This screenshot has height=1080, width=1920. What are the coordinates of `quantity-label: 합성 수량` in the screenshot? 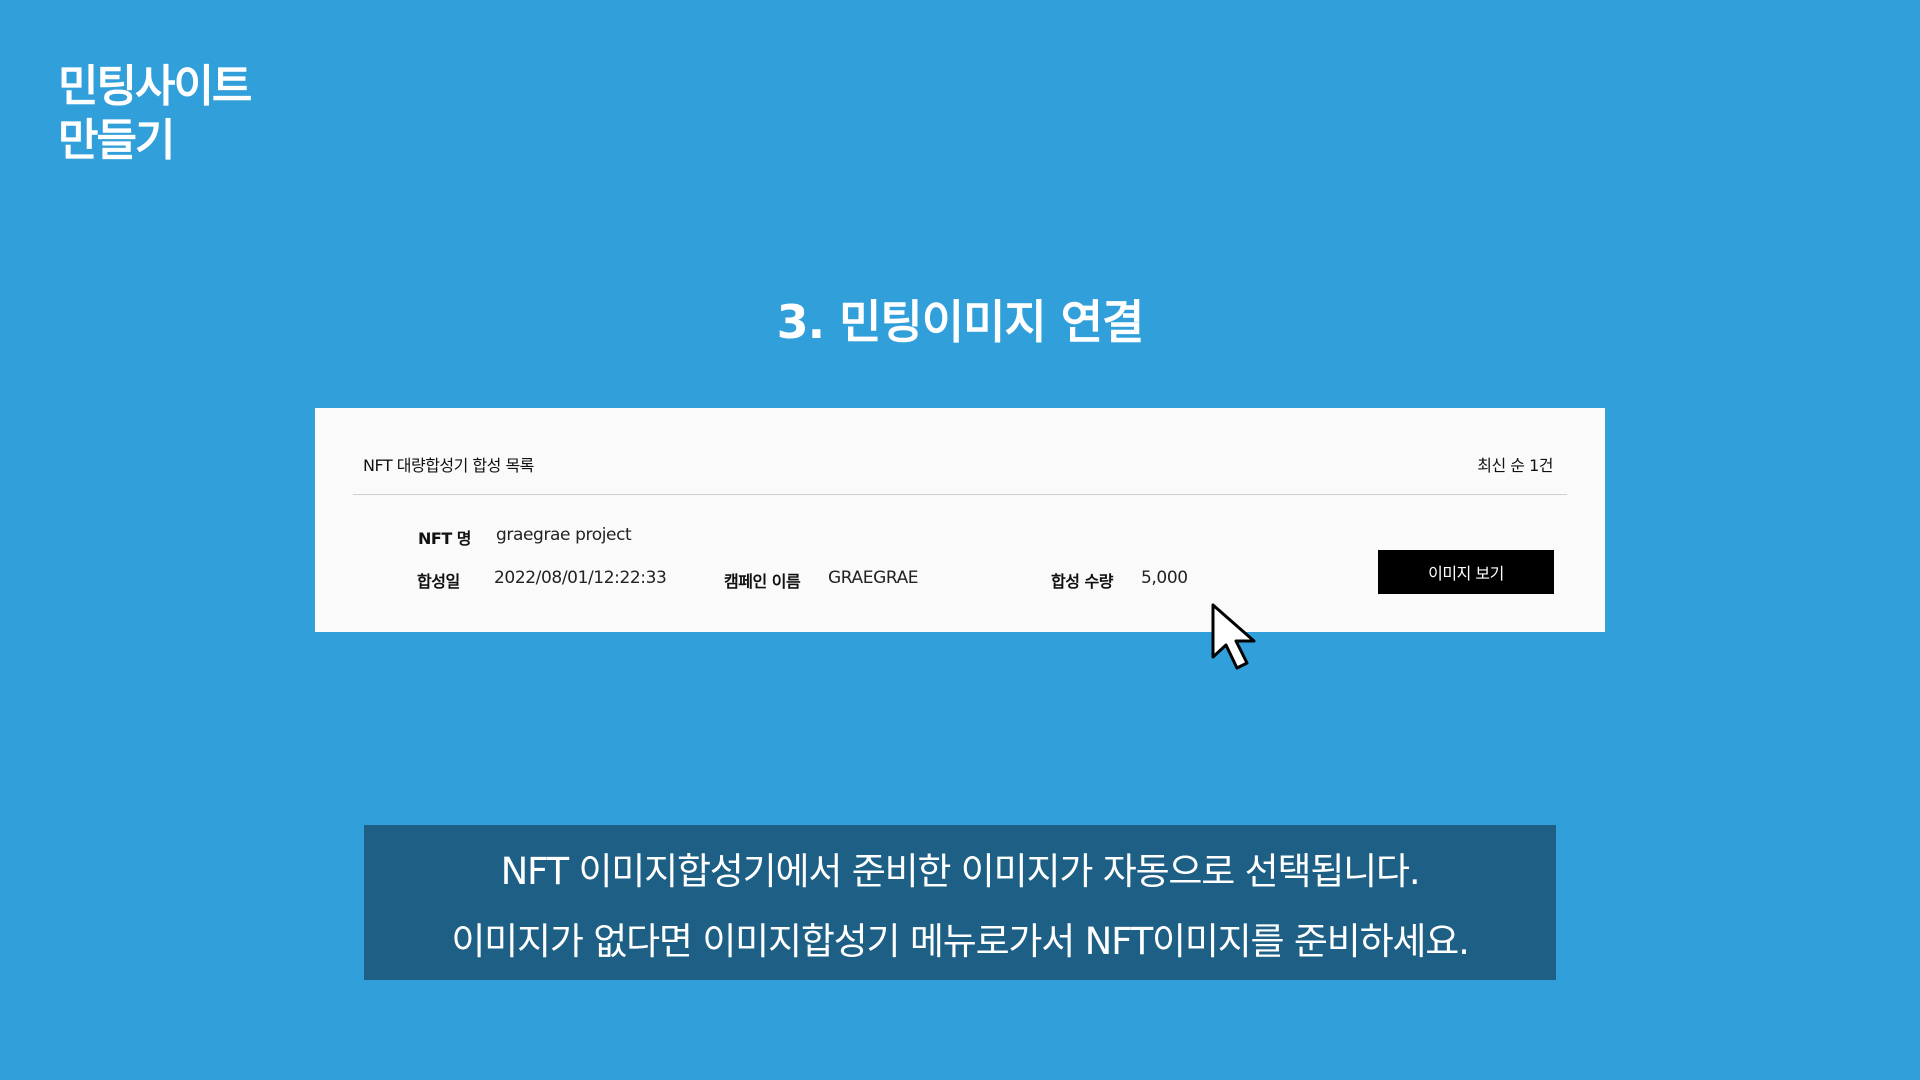 It's located at (1082, 581).